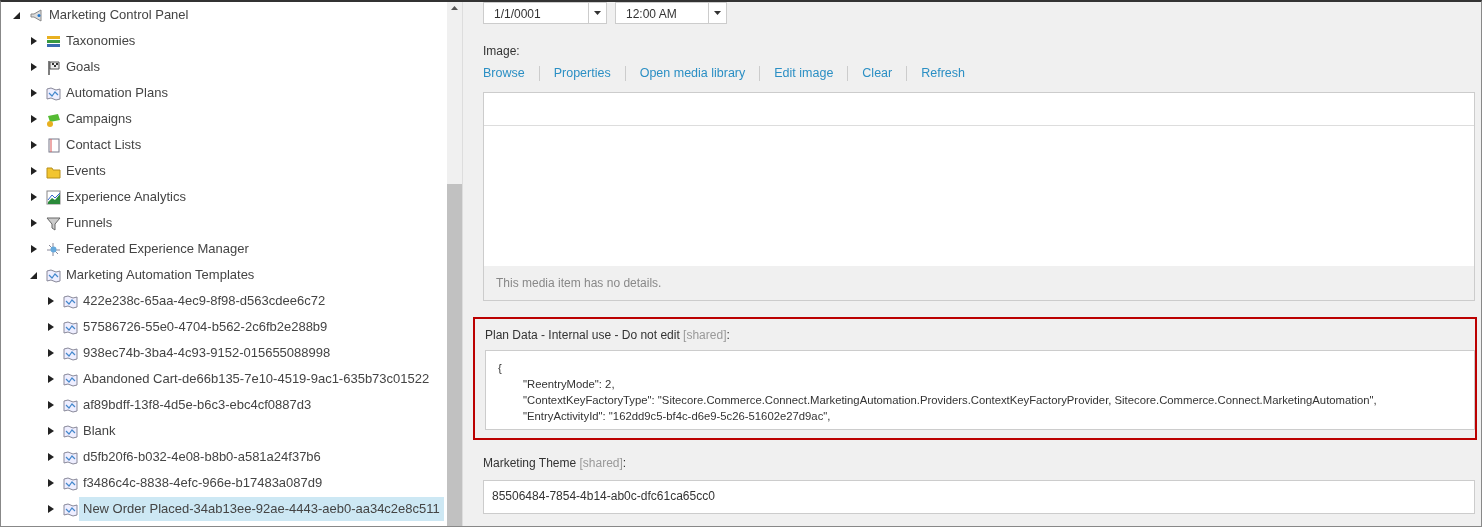  Describe the element at coordinates (205, 327) in the screenshot. I see `tree-item: 57586726-55e0-4704-b562-2c6fb2e288b9` at that location.